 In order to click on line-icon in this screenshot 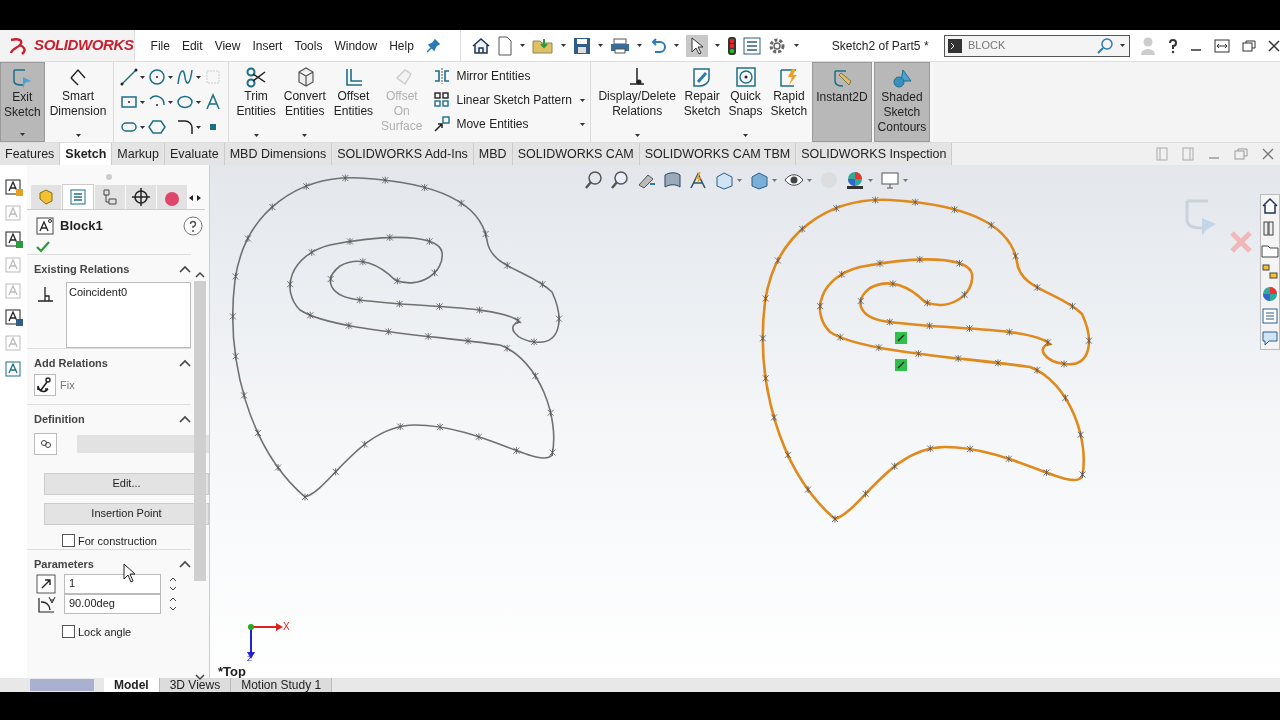, I will do `click(129, 77)`.